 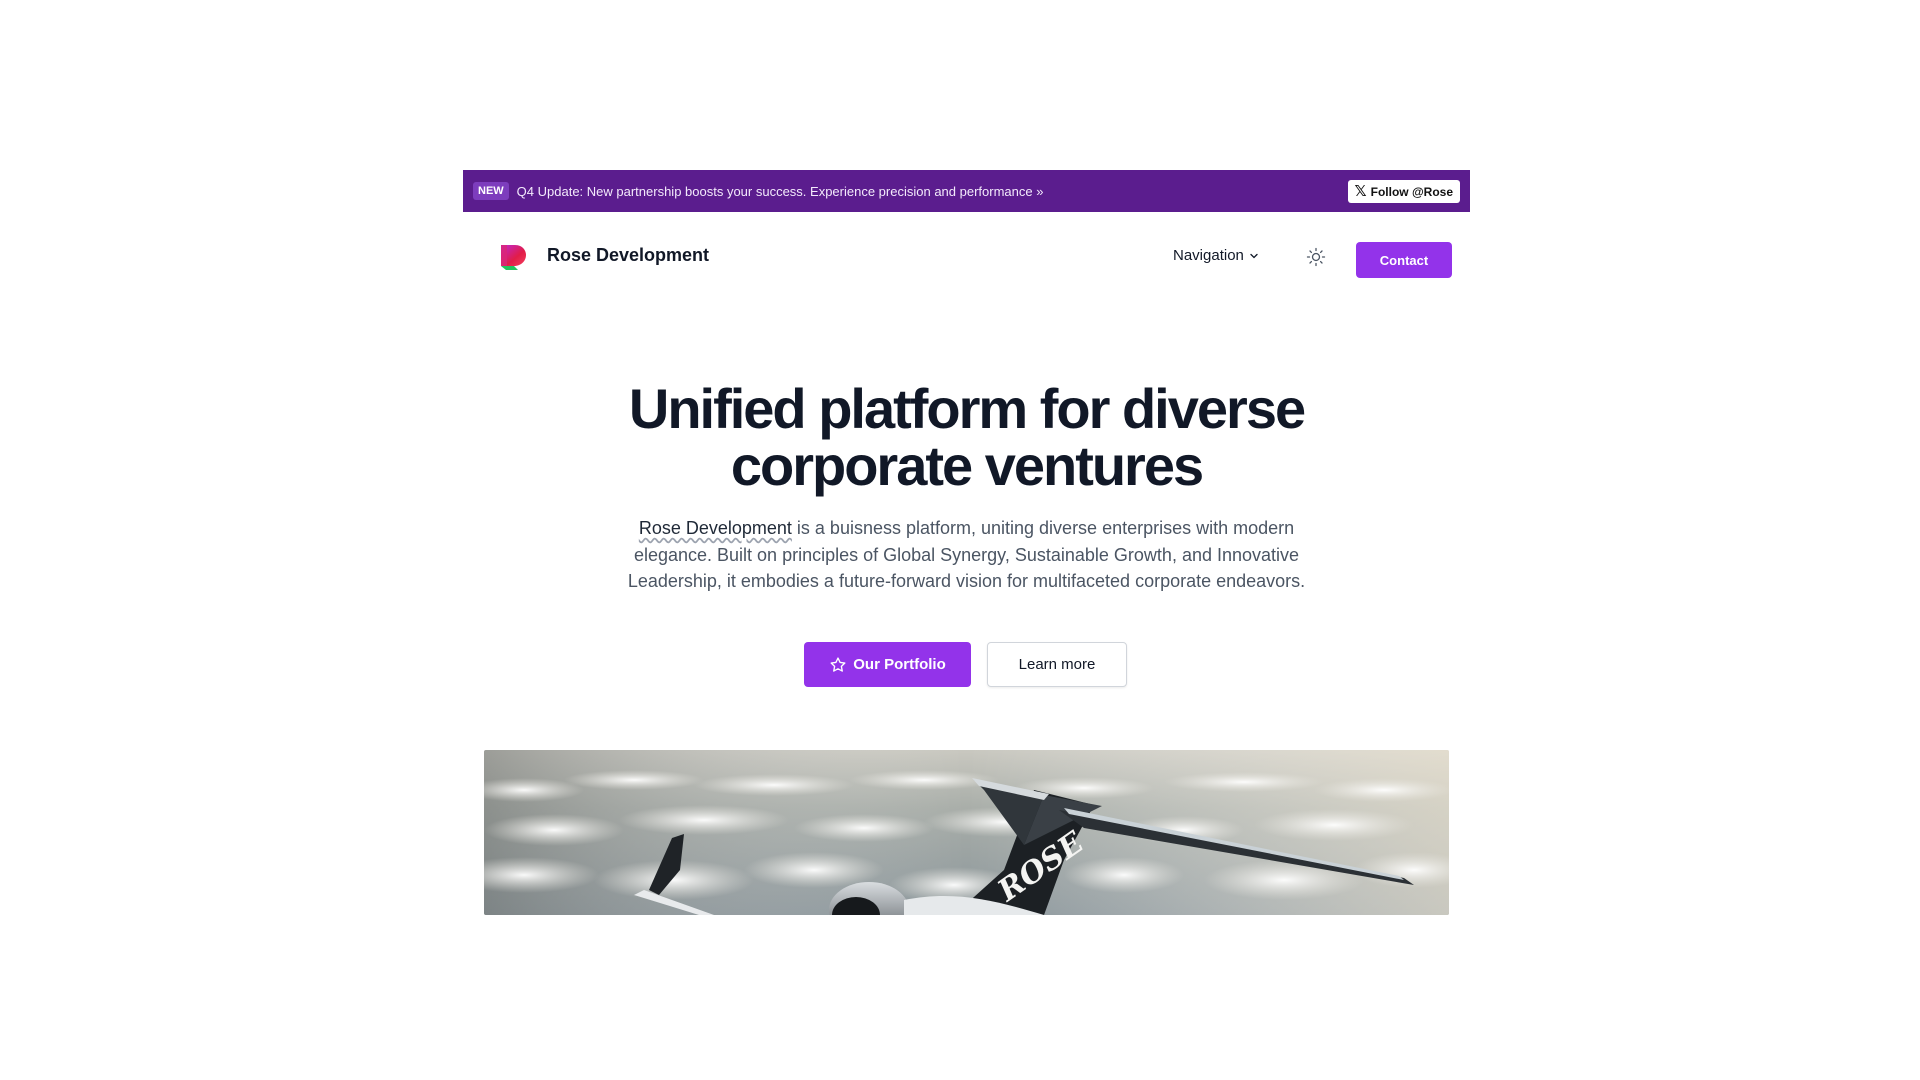 I want to click on new-badge: NEW, so click(x=491, y=191).